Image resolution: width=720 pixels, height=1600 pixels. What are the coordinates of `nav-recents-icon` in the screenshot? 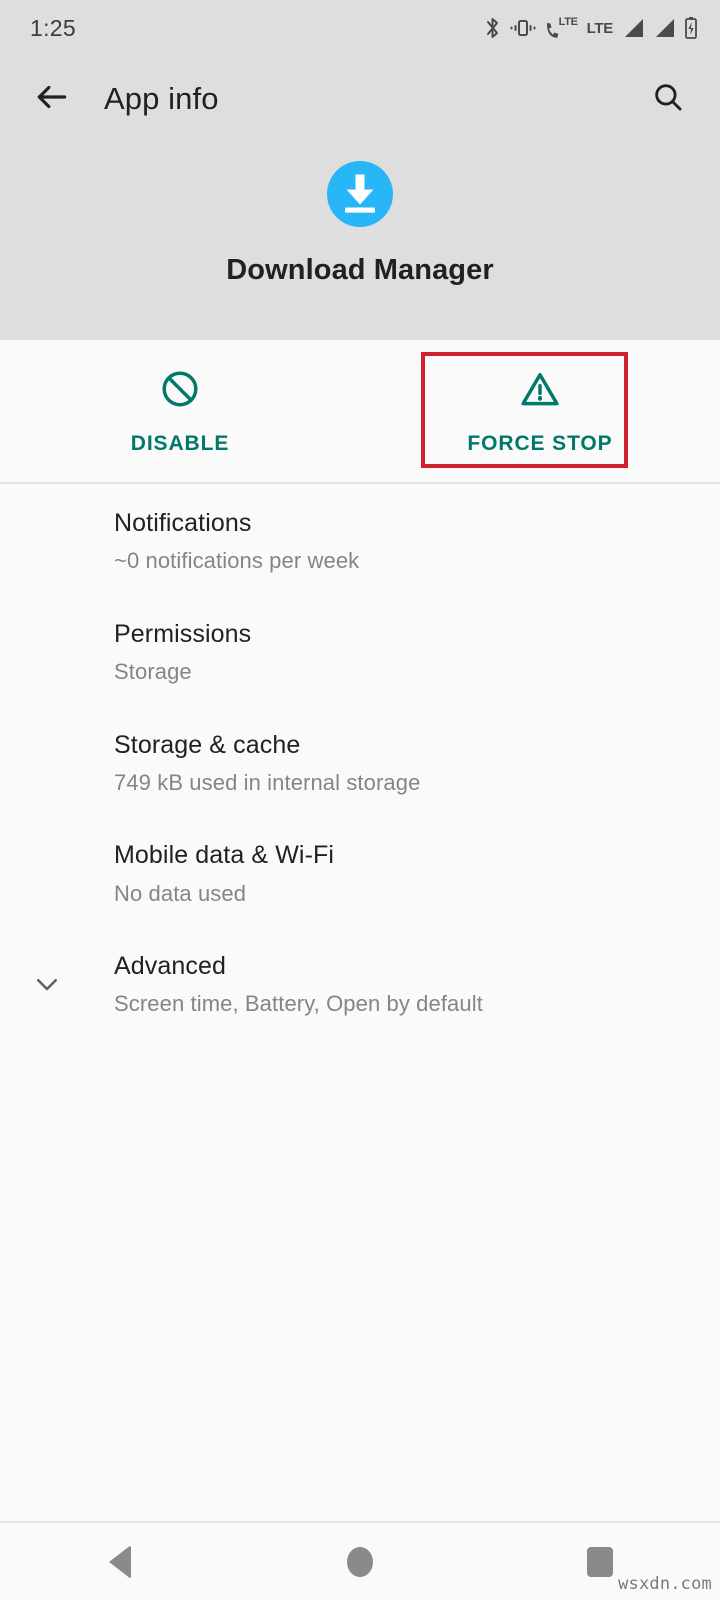 It's located at (600, 1561).